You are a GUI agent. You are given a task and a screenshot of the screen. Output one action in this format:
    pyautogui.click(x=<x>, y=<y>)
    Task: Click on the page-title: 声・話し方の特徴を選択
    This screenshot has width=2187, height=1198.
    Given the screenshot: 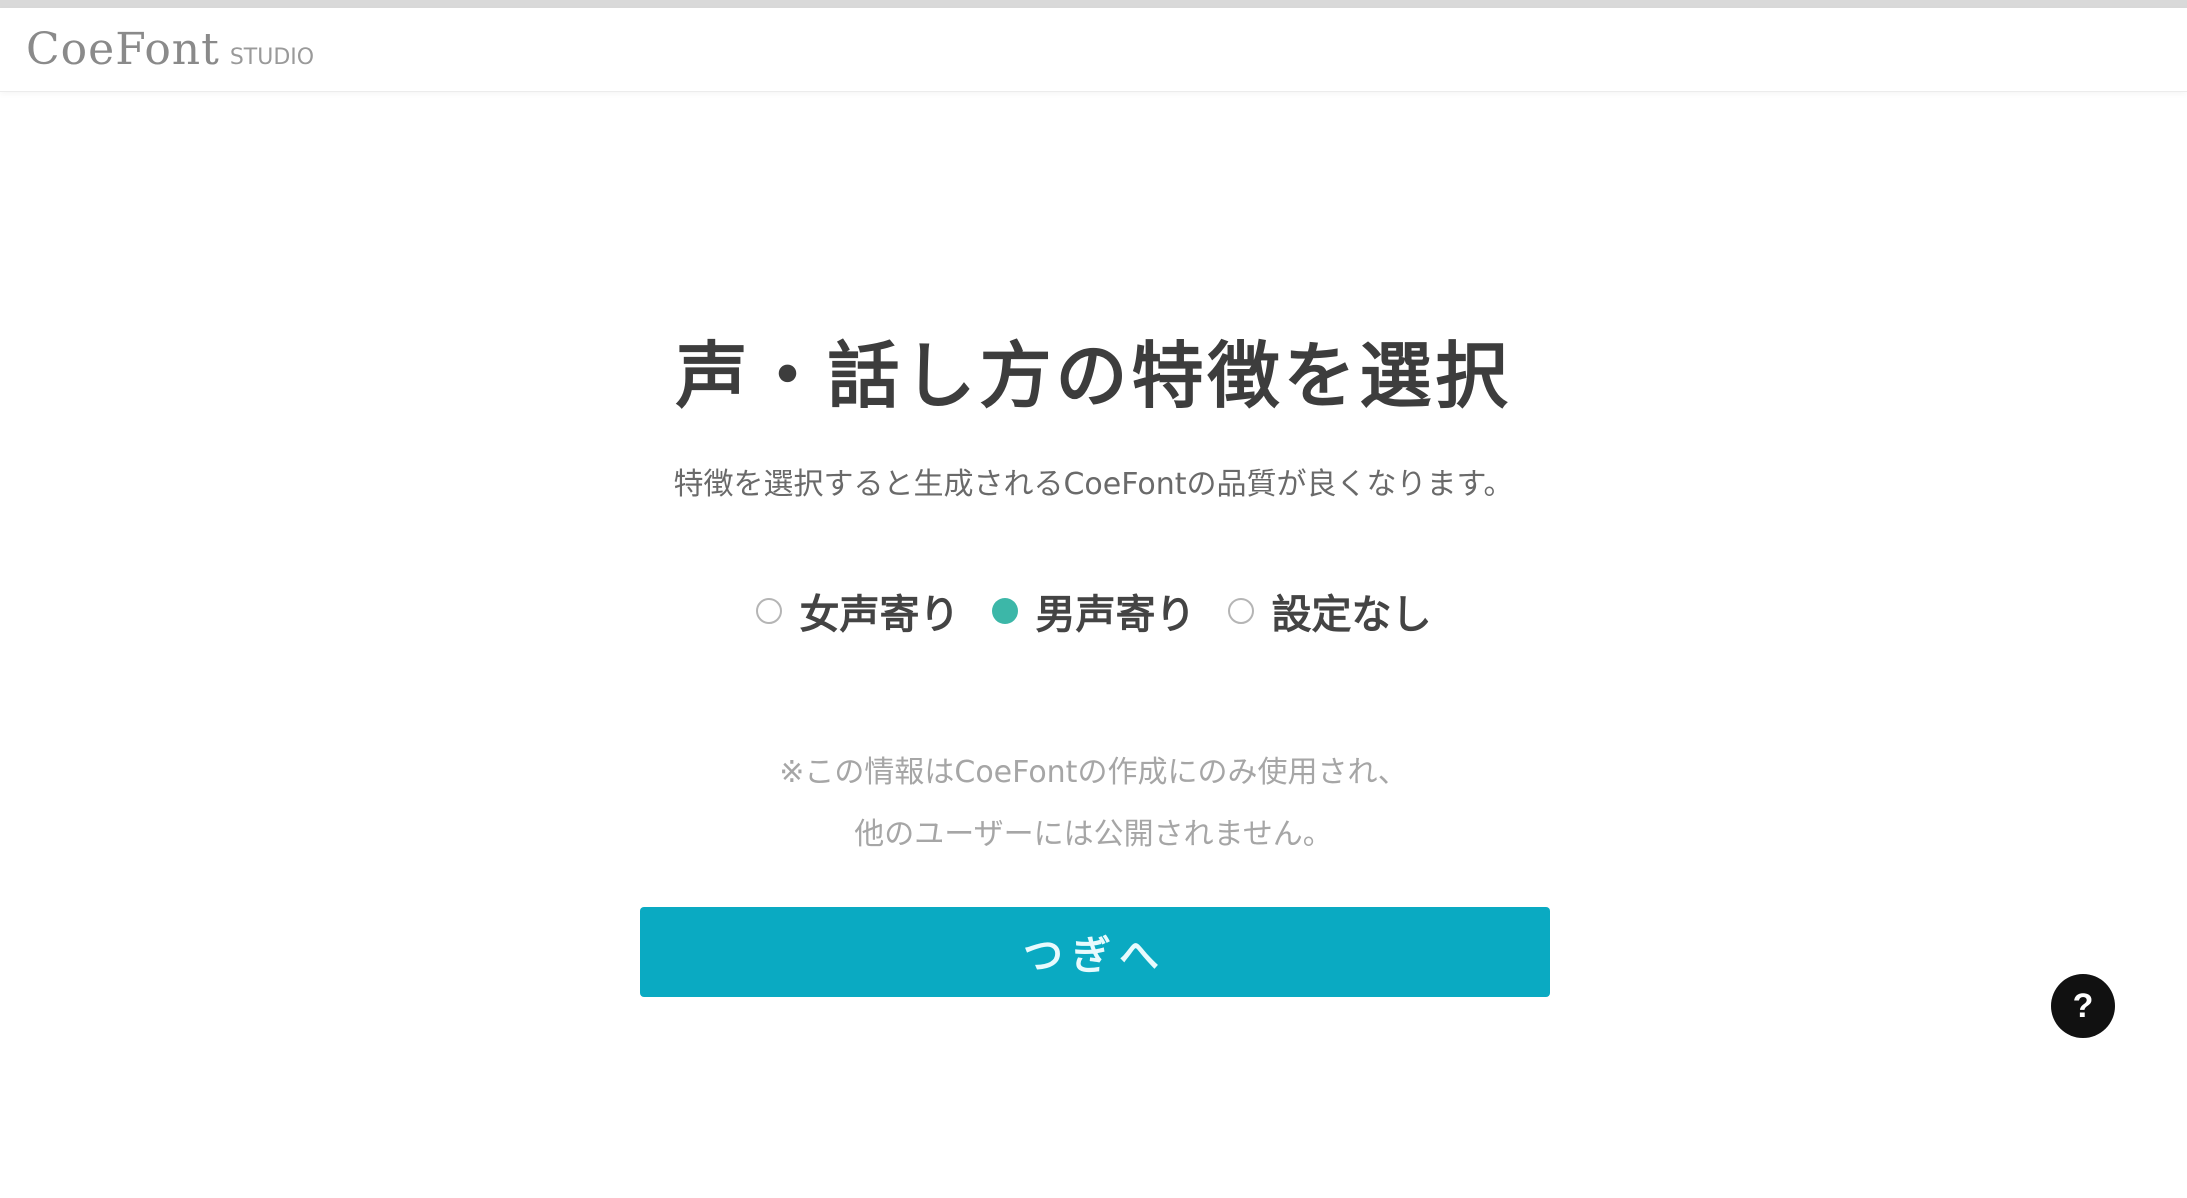 What is the action you would take?
    pyautogui.click(x=1093, y=376)
    